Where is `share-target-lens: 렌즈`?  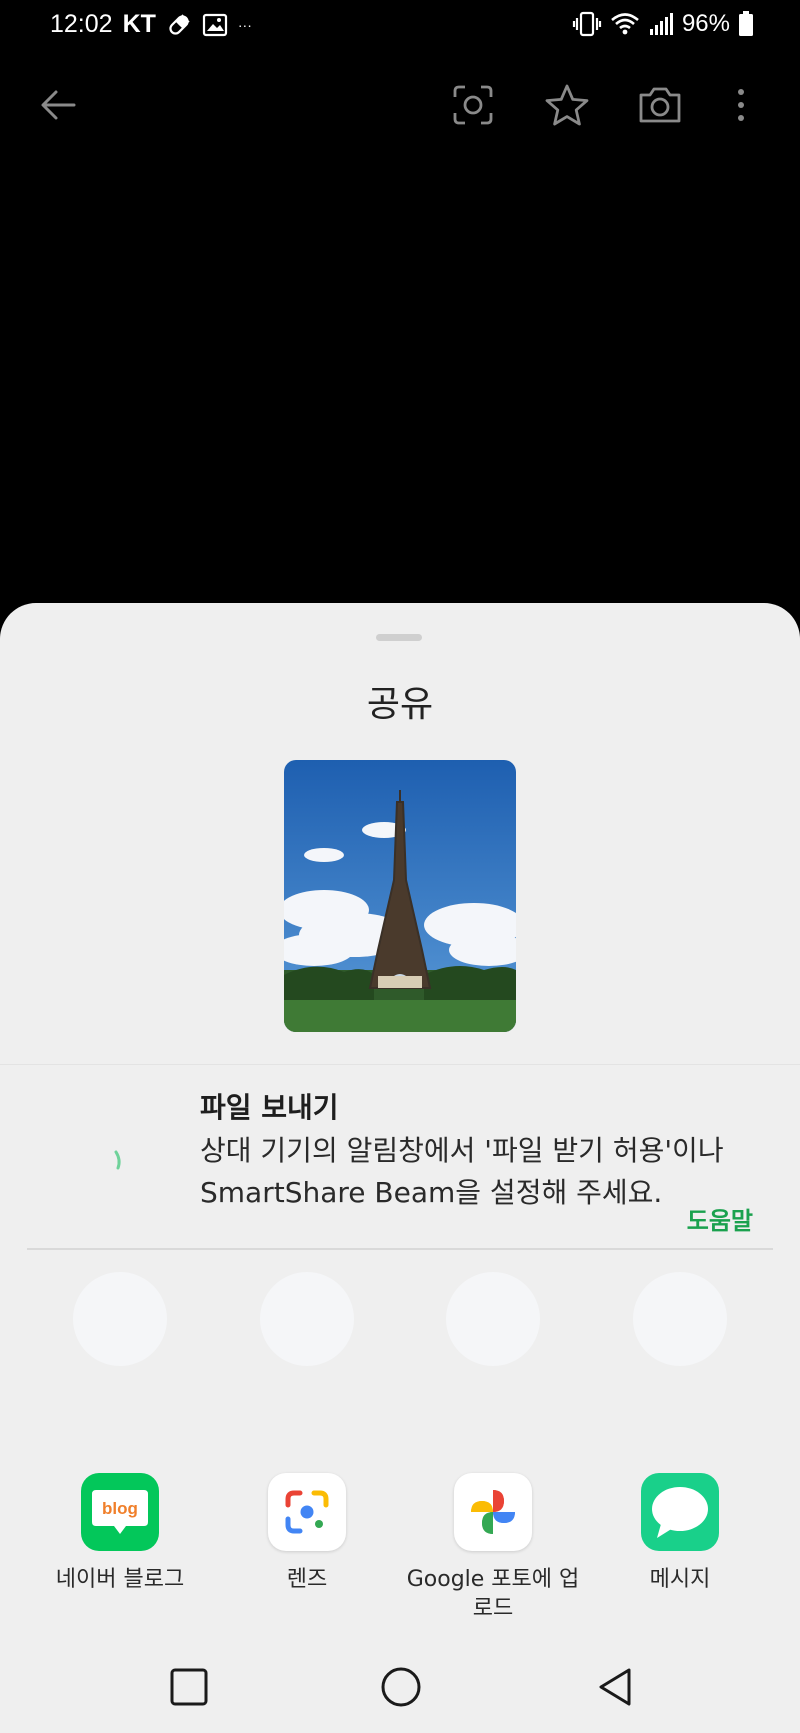 share-target-lens: 렌즈 is located at coordinates (307, 1533).